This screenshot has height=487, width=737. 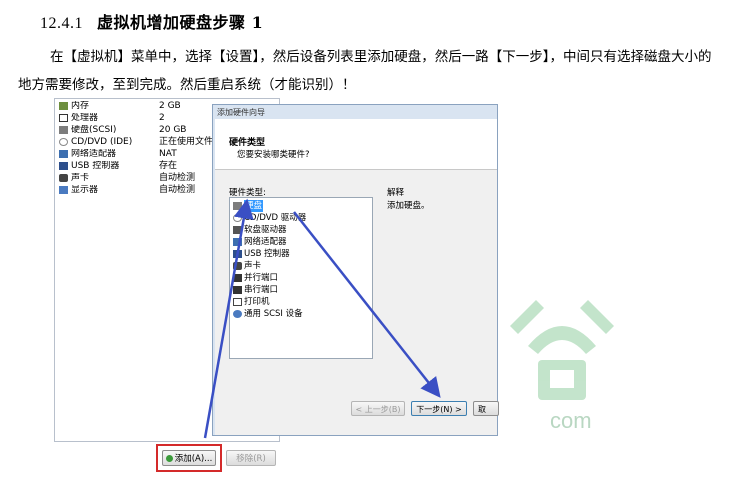 I want to click on device-row-usb: USB 控制器 存在, so click(x=118, y=166).